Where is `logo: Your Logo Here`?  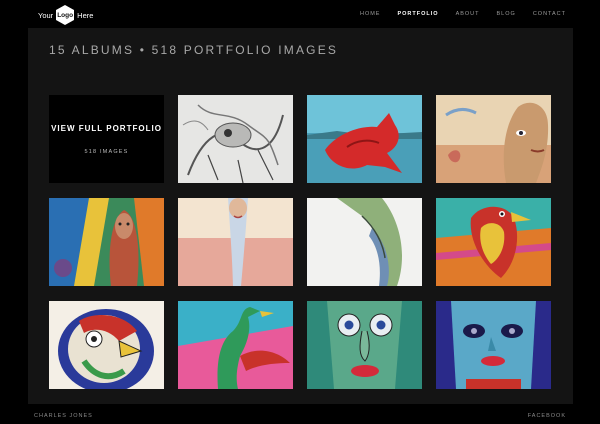
logo: Your Logo Here is located at coordinates (65, 15).